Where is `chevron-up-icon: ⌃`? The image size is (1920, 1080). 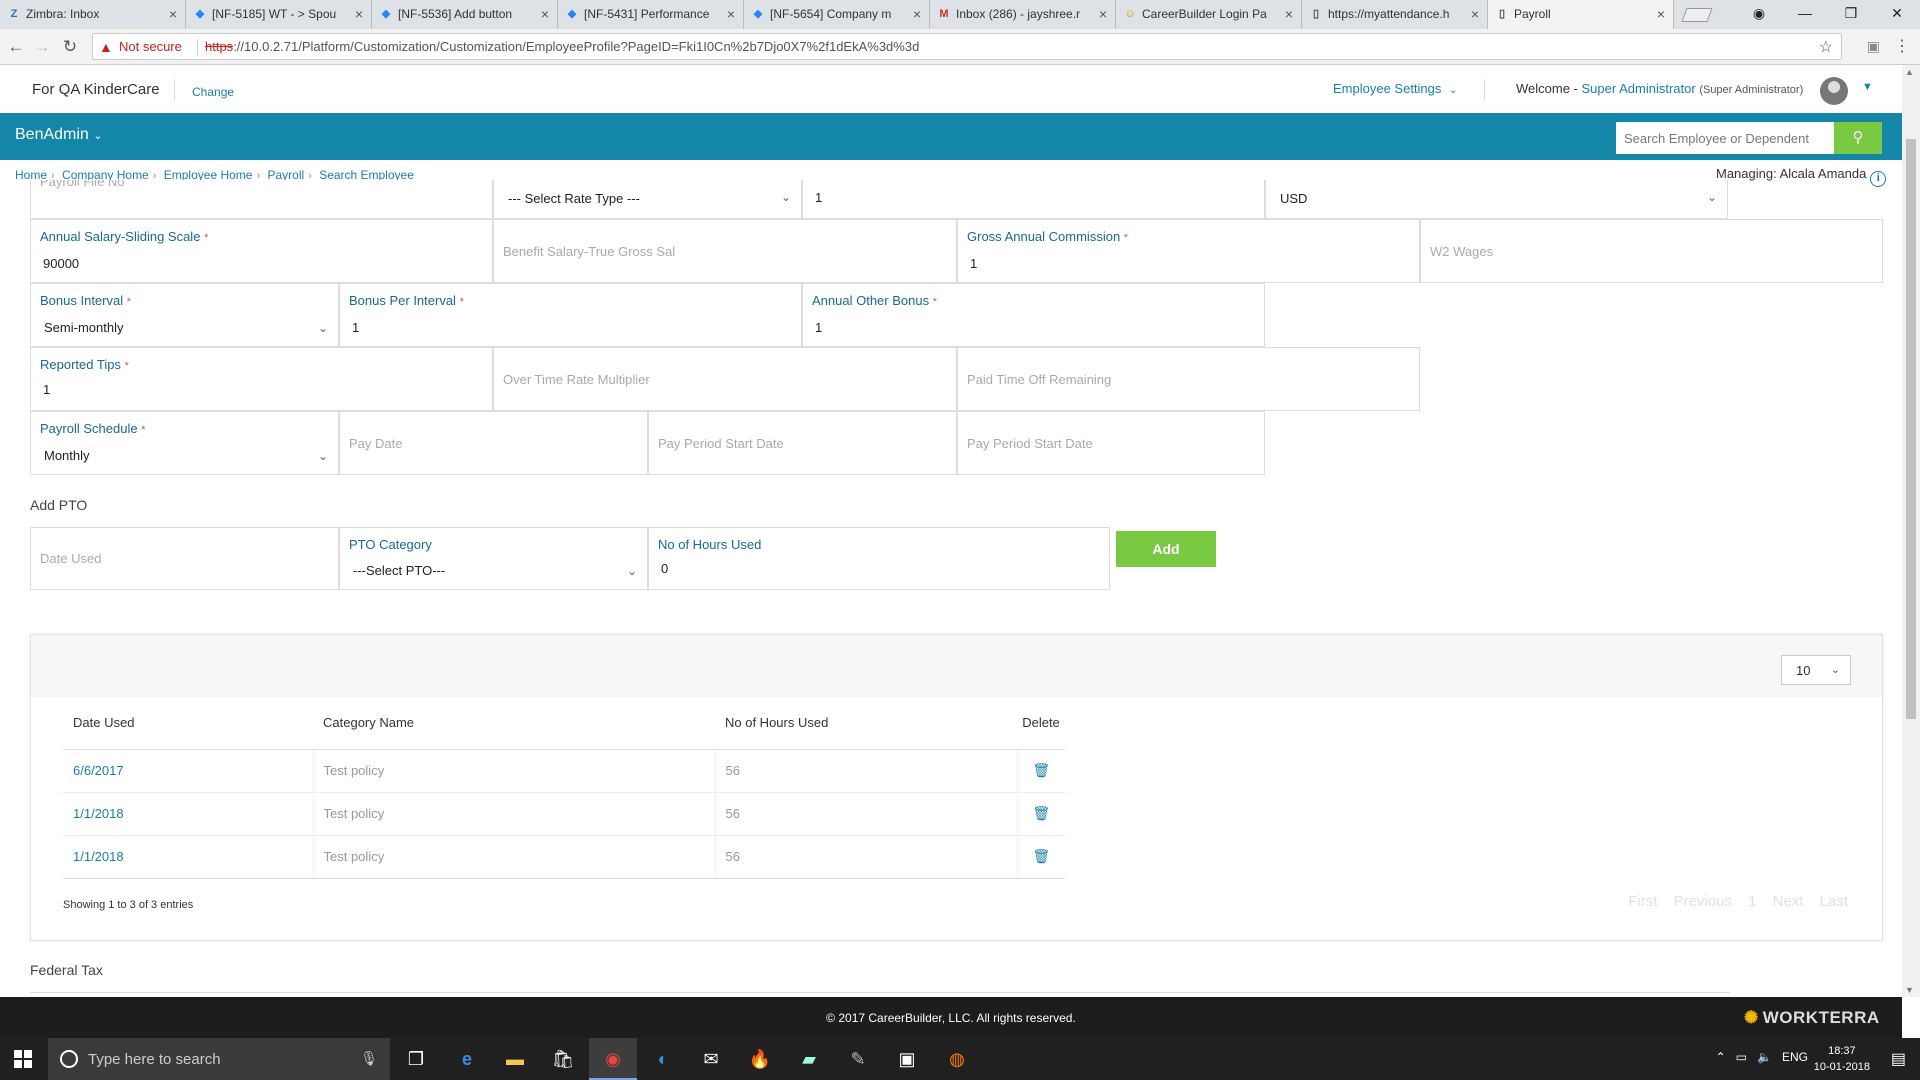
chevron-up-icon: ⌃ is located at coordinates (1721, 1057).